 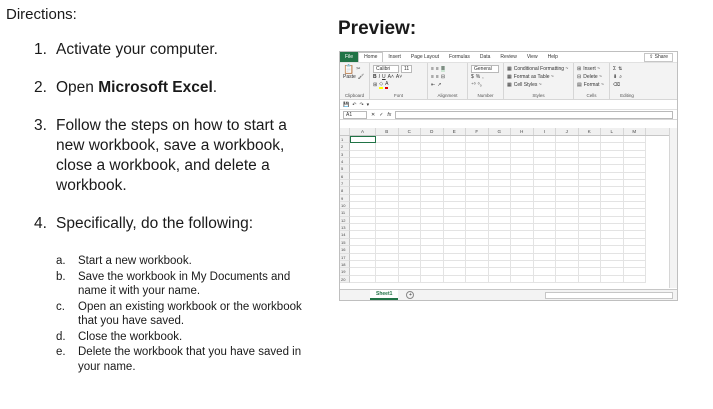 What do you see at coordinates (345, 272) in the screenshot?
I see `row-header: 19` at bounding box center [345, 272].